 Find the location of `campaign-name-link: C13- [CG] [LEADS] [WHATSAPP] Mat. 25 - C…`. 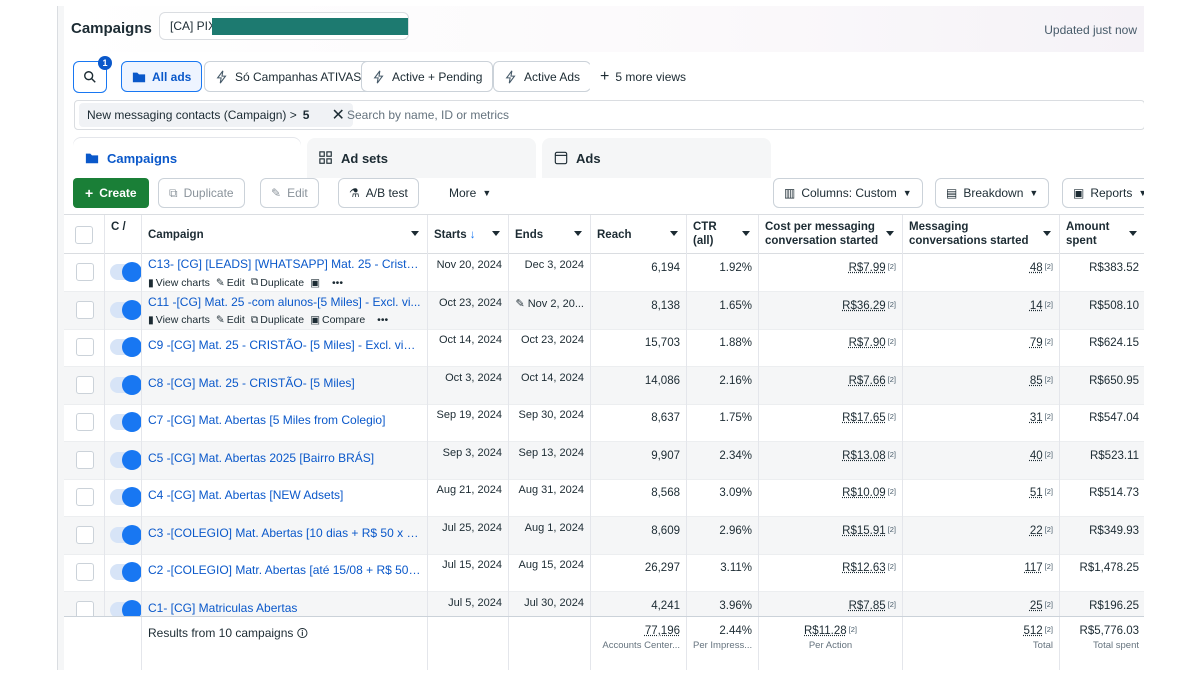

campaign-name-link: C13- [CG] [LEADS] [WHATSAPP] Mat. 25 - C… is located at coordinates (284, 264).